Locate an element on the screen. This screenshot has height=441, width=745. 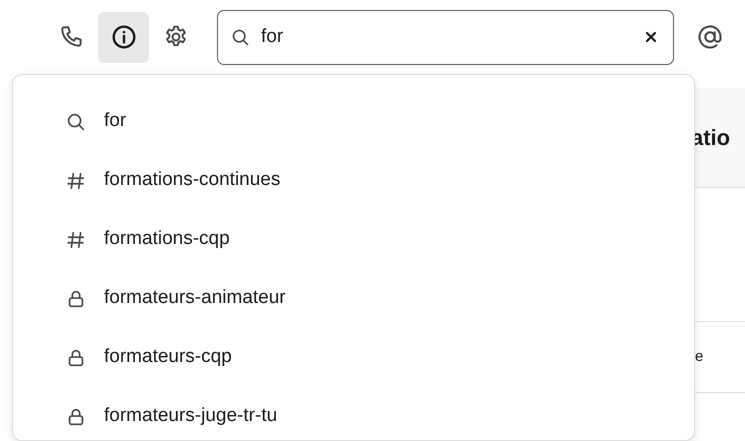
suggestion-item: formateurs-cqp is located at coordinates (353, 357).